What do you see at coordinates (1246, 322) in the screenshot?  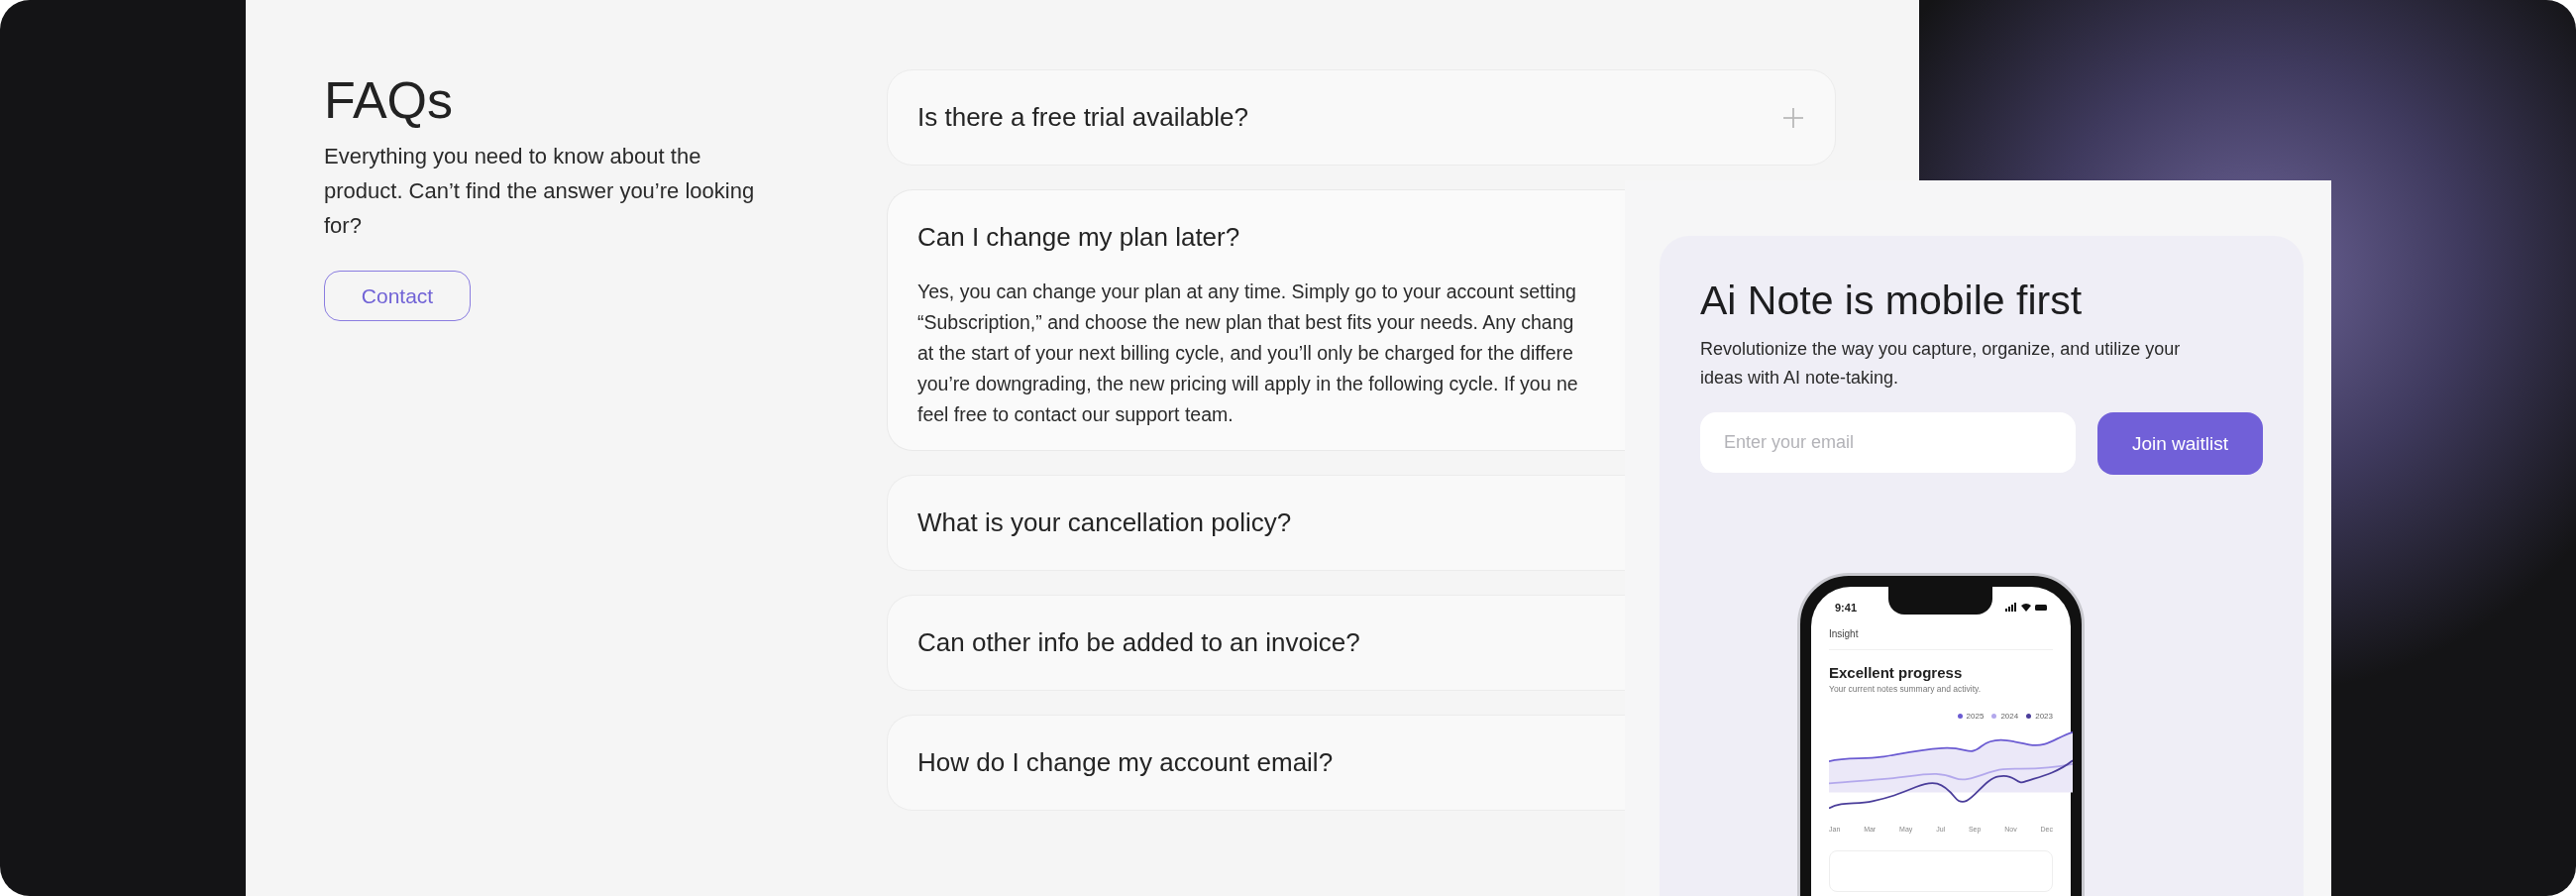 I see `faq-answer-line: “Subscription,” and choose the new plan that best fits your needs. Any chang` at bounding box center [1246, 322].